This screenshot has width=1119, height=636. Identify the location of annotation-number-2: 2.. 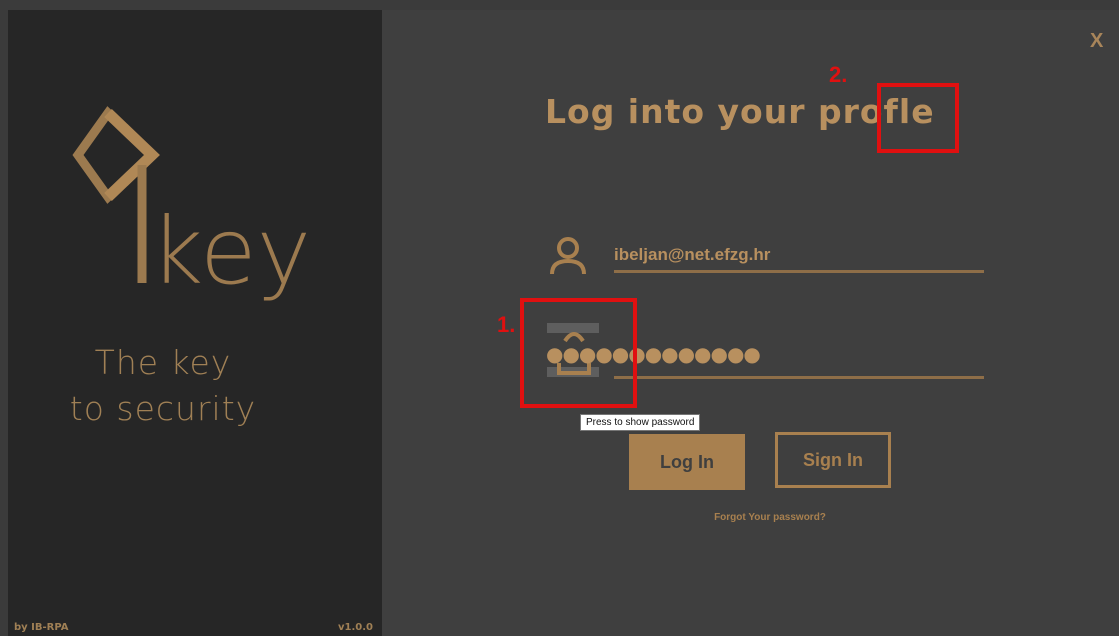
(838, 74).